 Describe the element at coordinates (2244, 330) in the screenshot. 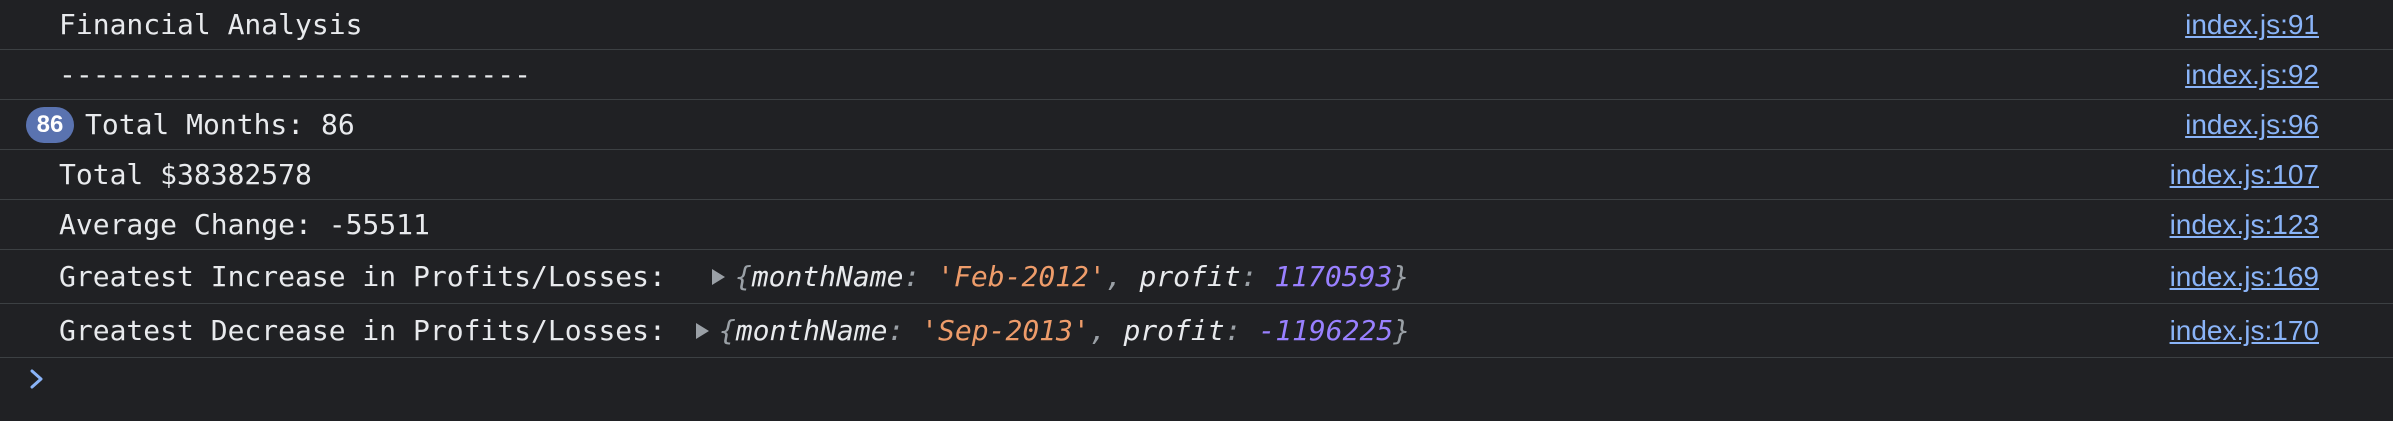

I see `source-link: index.js:170` at that location.